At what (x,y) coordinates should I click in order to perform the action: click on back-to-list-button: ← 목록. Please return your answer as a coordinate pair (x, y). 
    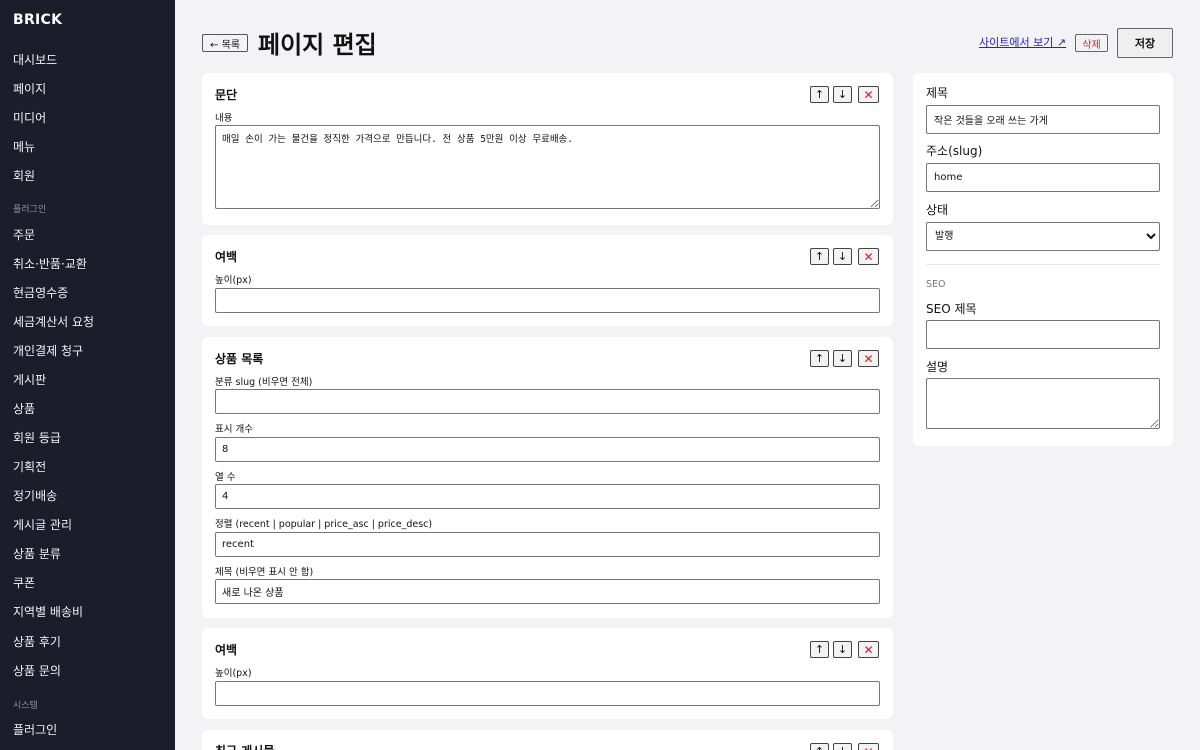
    Looking at the image, I should click on (225, 43).